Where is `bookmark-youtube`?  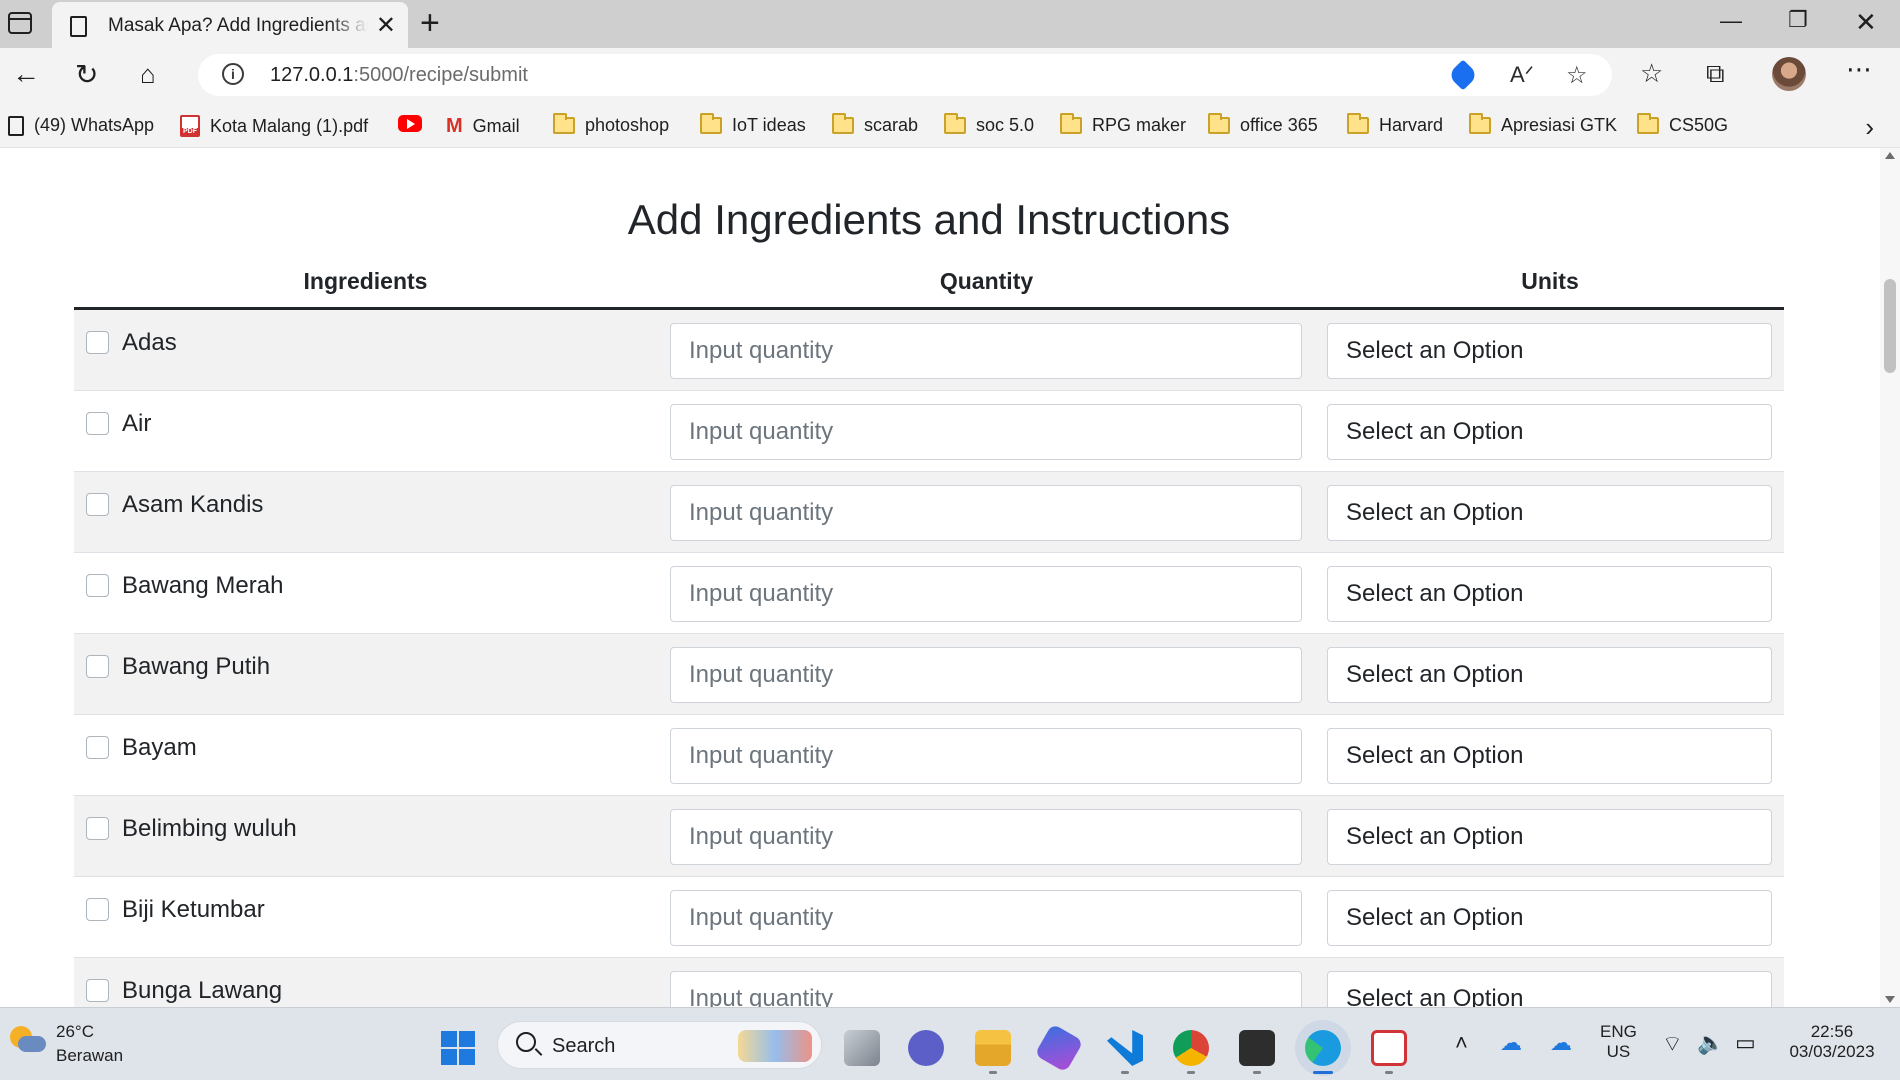 bookmark-youtube is located at coordinates (410, 123).